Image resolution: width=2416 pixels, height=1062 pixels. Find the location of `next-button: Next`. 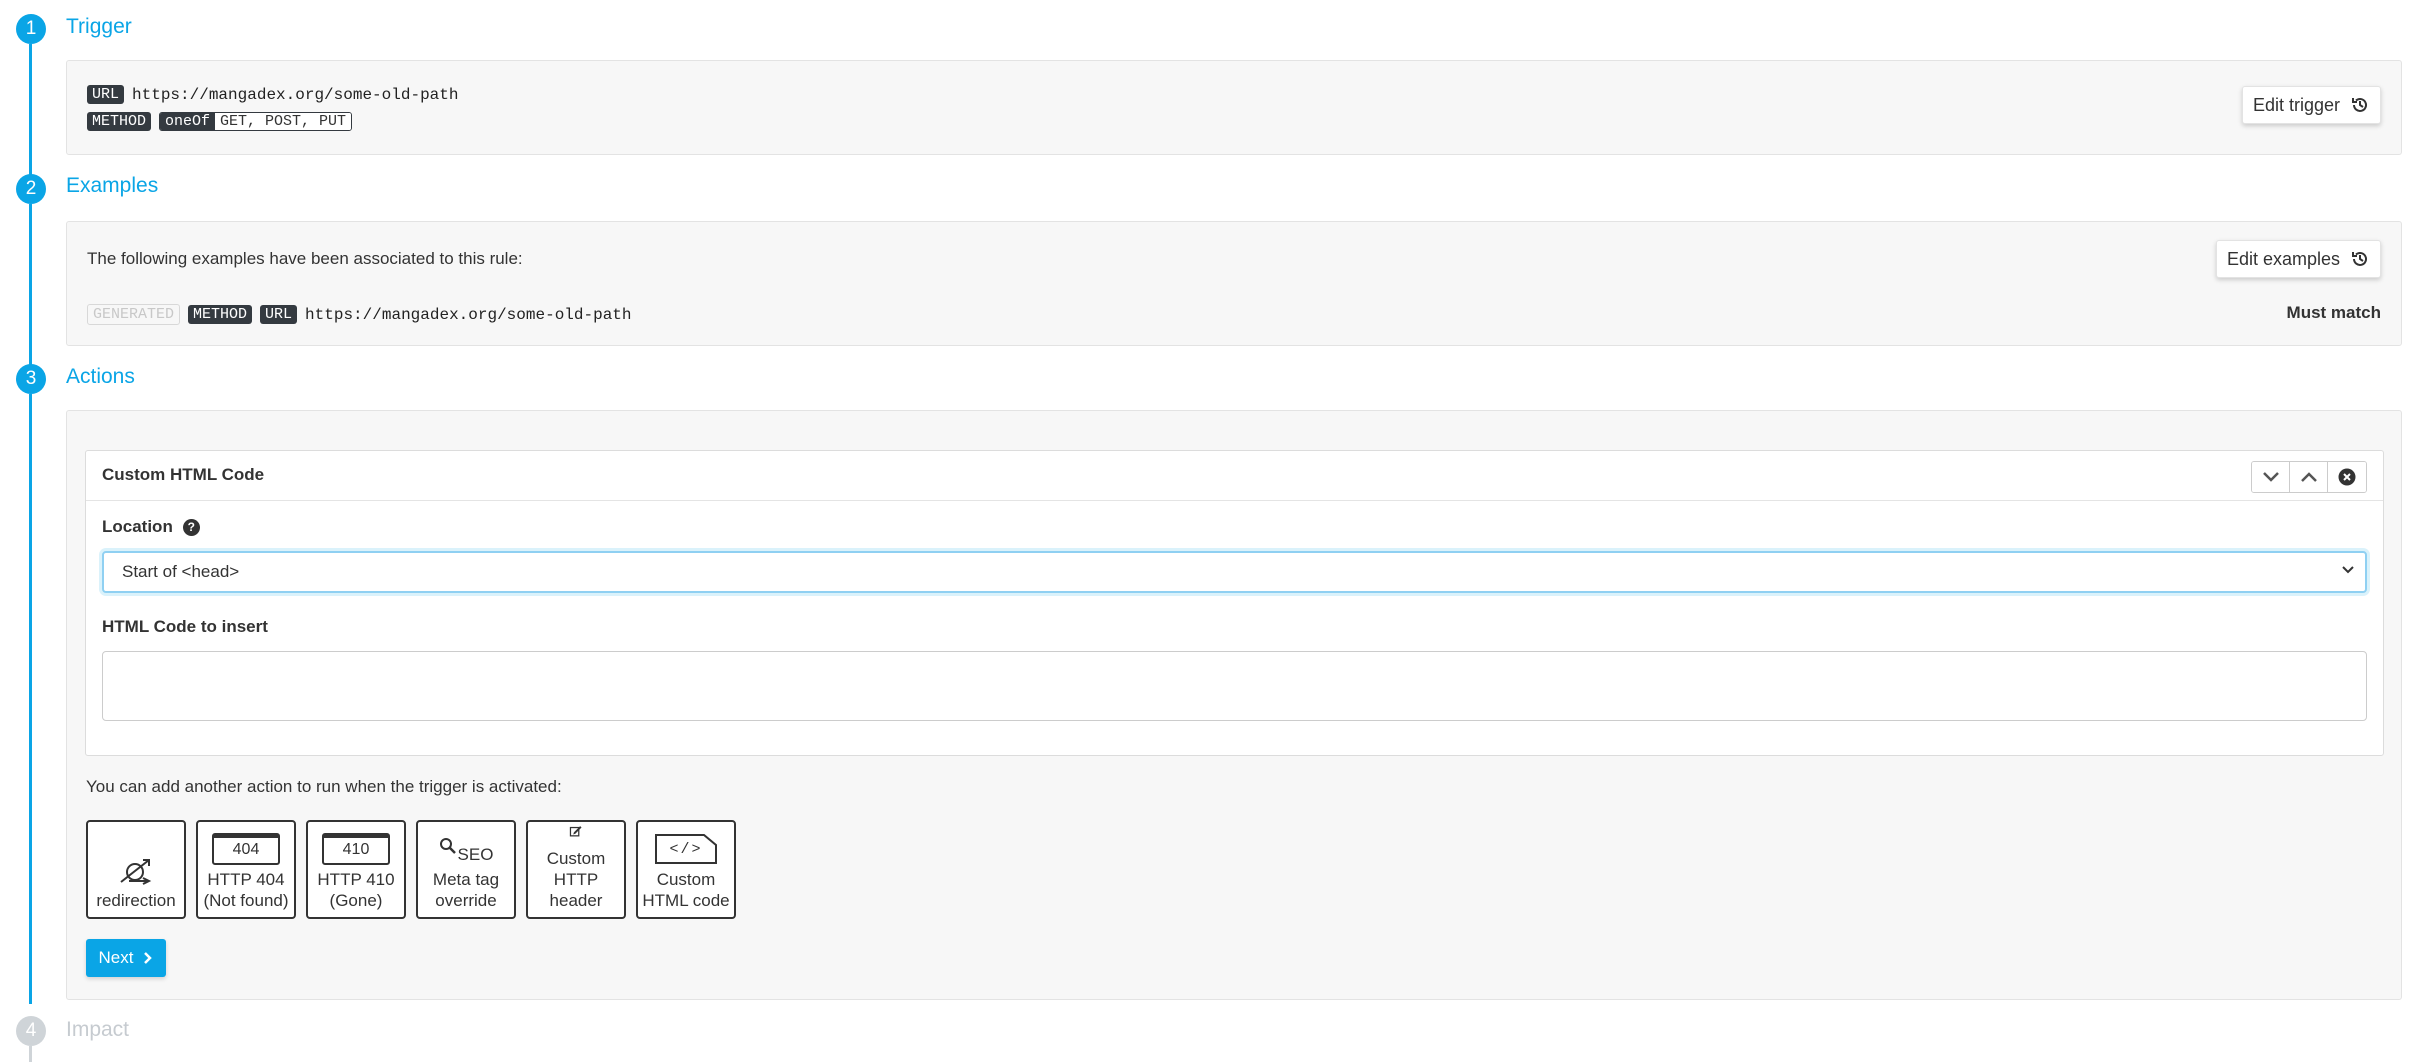

next-button: Next is located at coordinates (126, 958).